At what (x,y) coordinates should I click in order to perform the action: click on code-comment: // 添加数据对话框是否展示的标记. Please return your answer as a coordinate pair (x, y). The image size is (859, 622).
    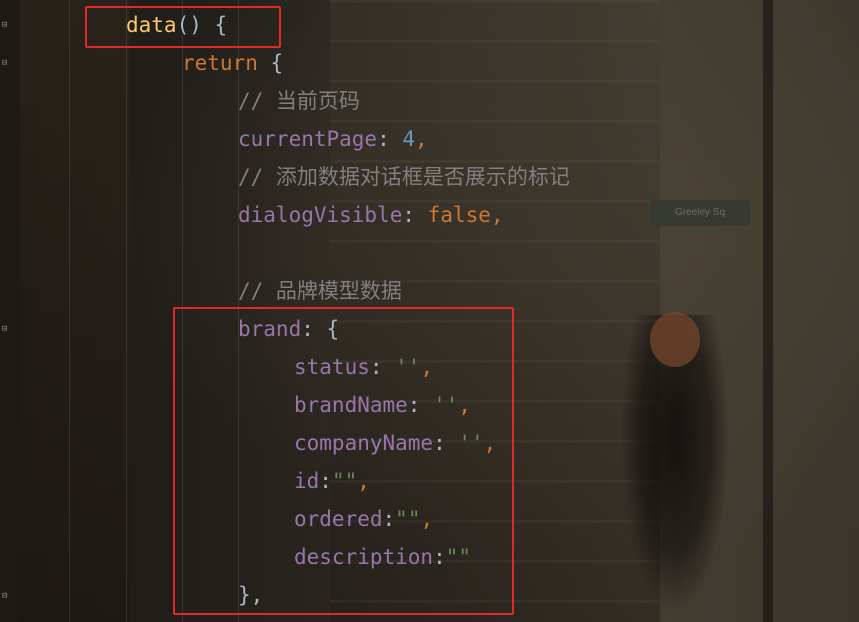
    Looking at the image, I should click on (404, 177).